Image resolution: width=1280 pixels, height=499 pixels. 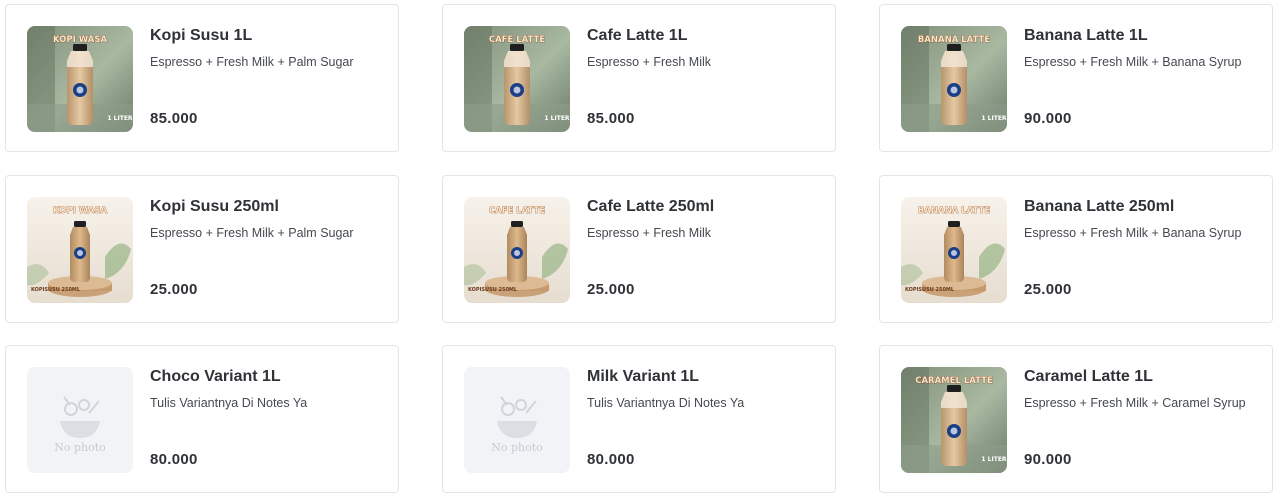 I want to click on product-thumbnail: BANANA LATTE KOPISUSU 250ML, so click(x=954, y=250).